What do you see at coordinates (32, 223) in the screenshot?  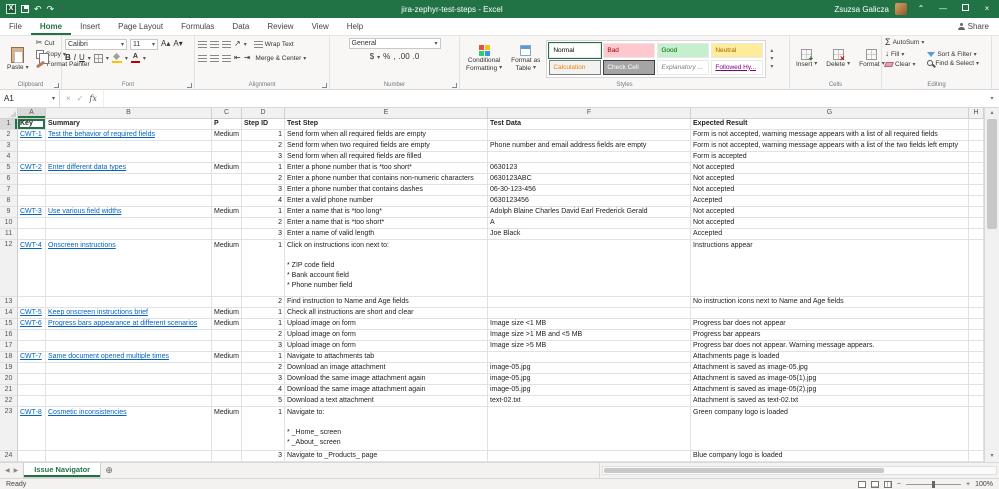 I see `cell-A10` at bounding box center [32, 223].